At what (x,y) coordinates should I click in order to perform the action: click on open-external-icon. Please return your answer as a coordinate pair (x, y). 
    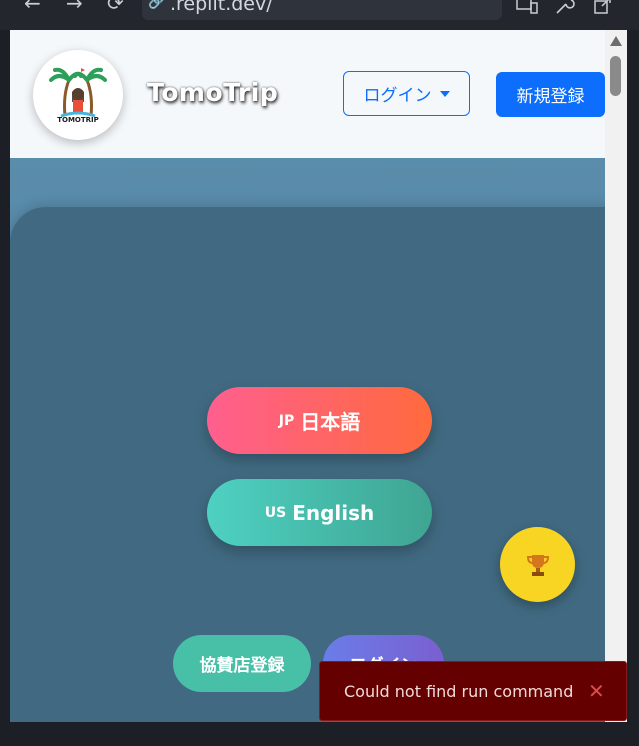
    Looking at the image, I should click on (603, 7).